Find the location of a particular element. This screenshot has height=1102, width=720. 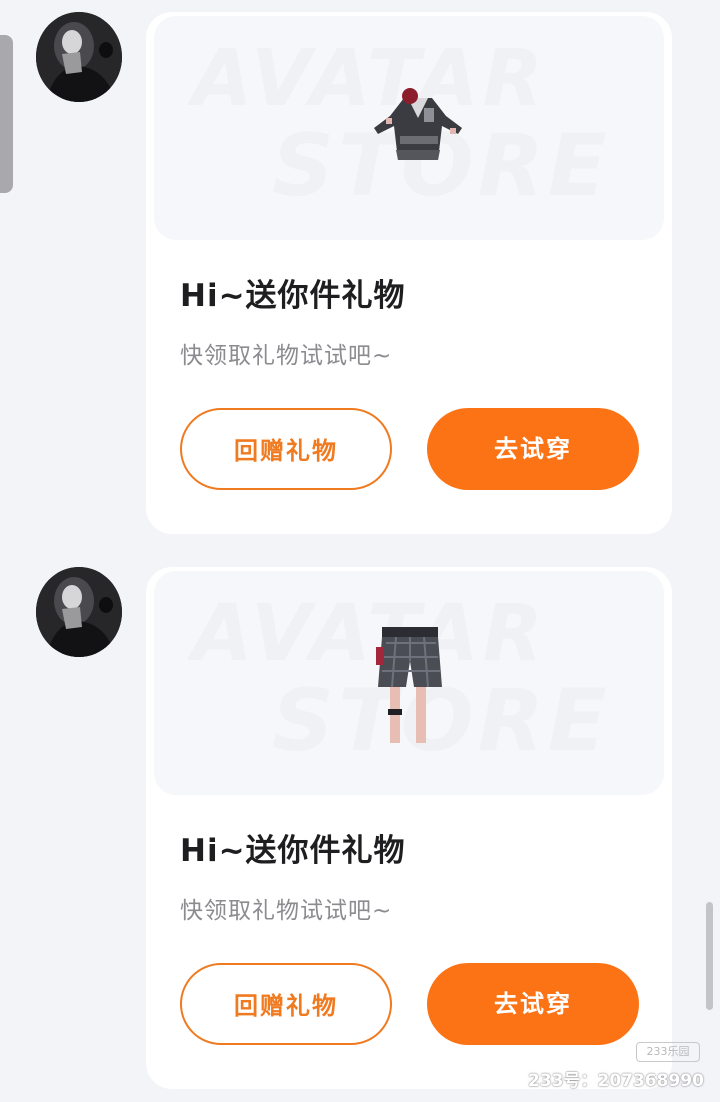

jacket-item-image is located at coordinates (418, 124).